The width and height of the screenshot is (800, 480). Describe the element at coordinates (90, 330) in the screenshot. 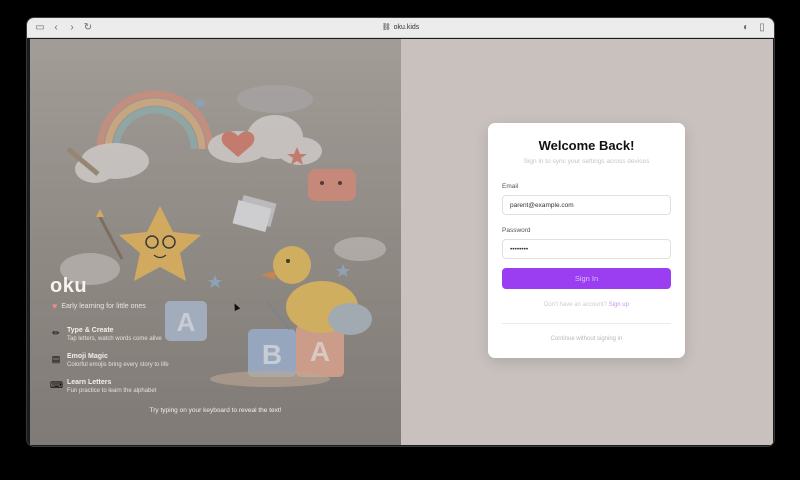

I see `feature-title: Type & Create` at that location.